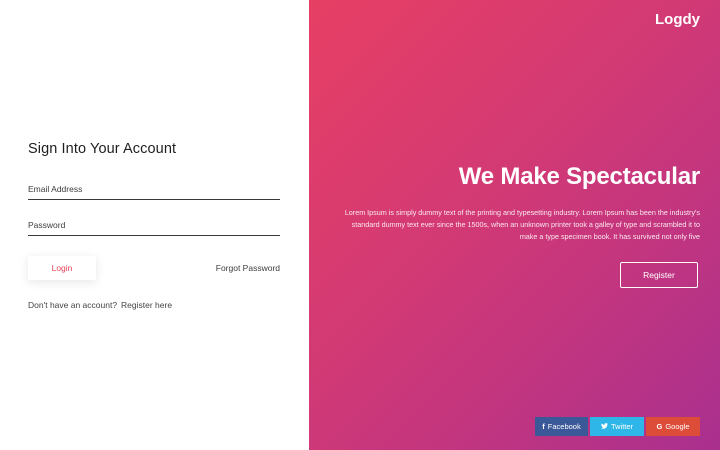  I want to click on google-label: Google, so click(677, 426).